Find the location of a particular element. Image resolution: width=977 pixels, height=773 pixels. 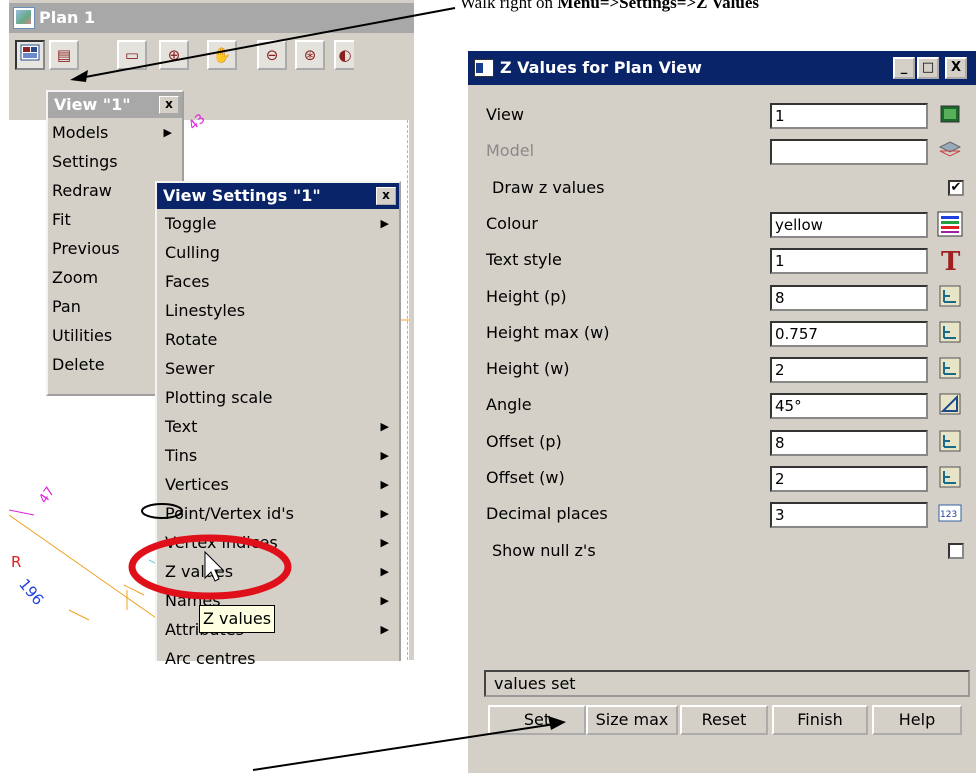

annotation-small-ellipse is located at coordinates (162, 511).